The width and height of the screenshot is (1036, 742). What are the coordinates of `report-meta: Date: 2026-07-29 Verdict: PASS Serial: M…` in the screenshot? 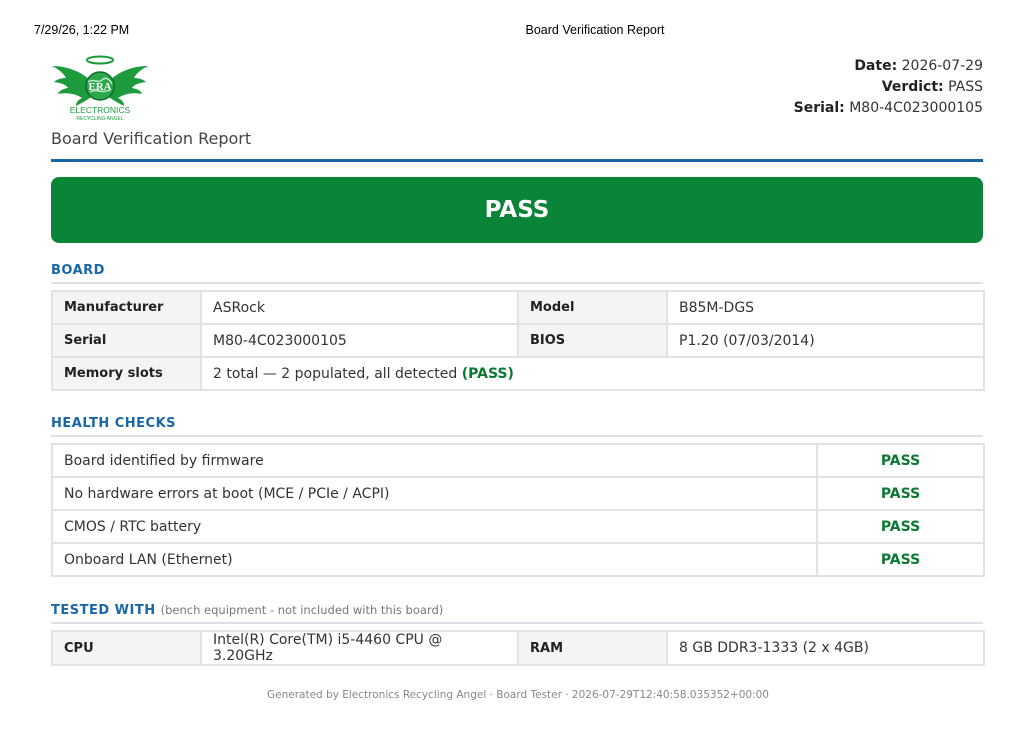 It's located at (888, 87).